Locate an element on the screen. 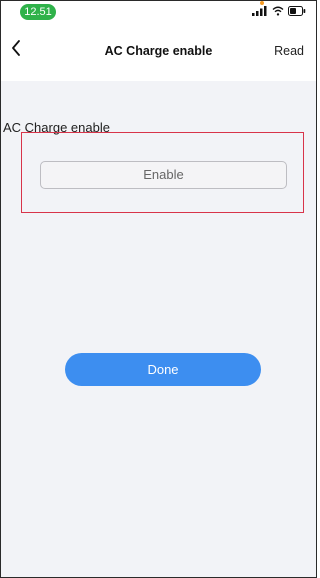 This screenshot has width=320, height=578. status-icons is located at coordinates (279, 12).